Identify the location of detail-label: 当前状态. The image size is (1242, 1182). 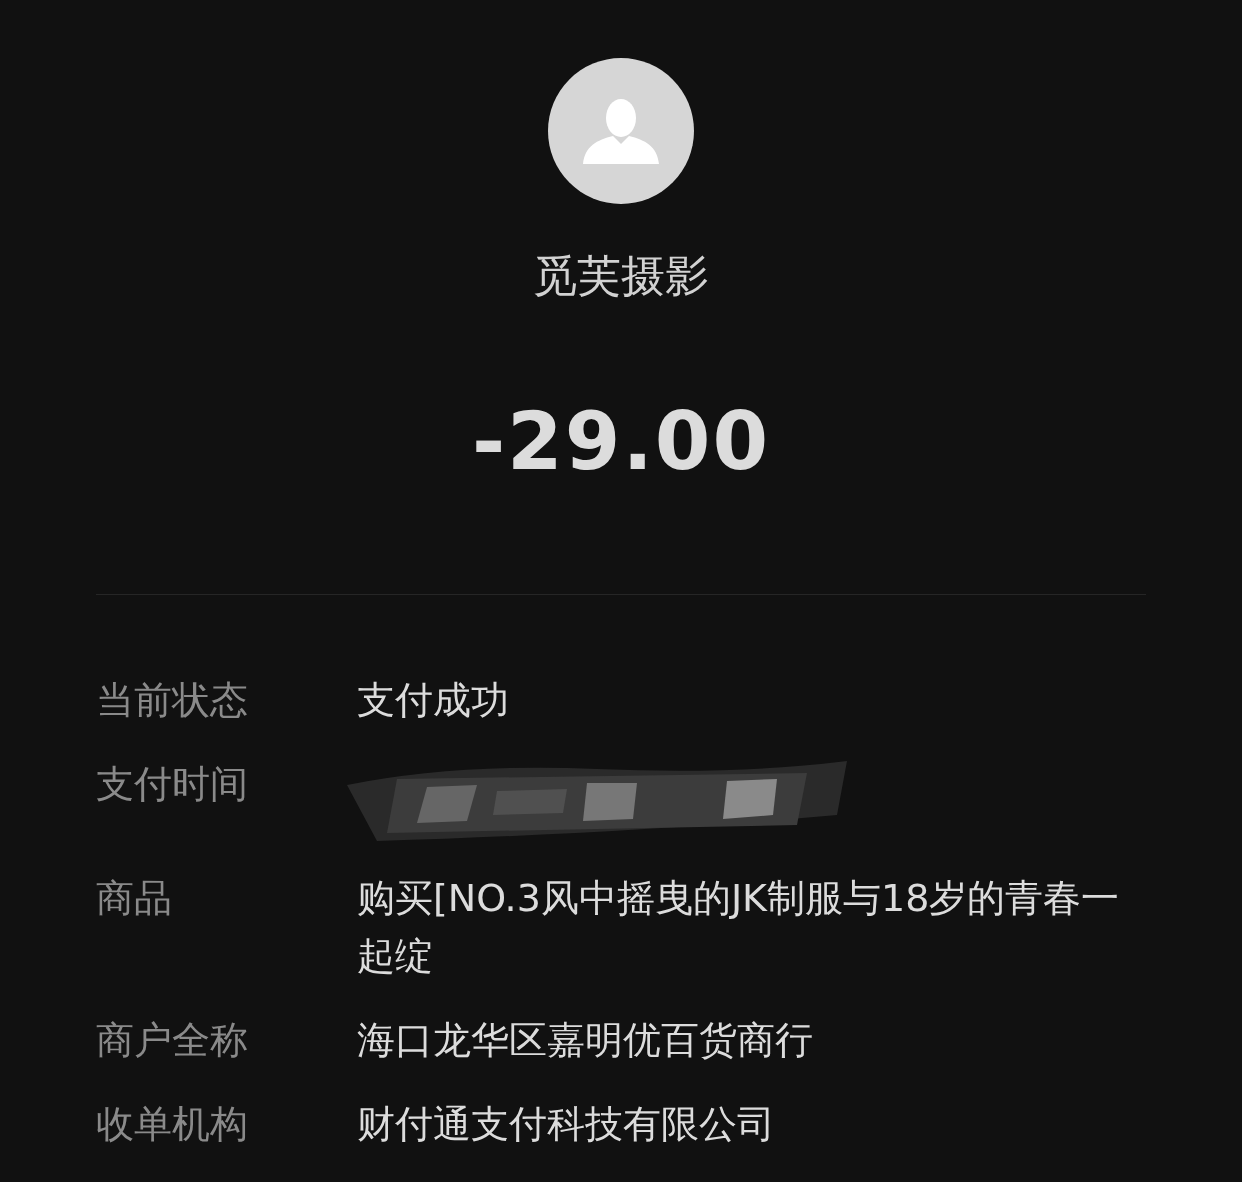
(172, 700).